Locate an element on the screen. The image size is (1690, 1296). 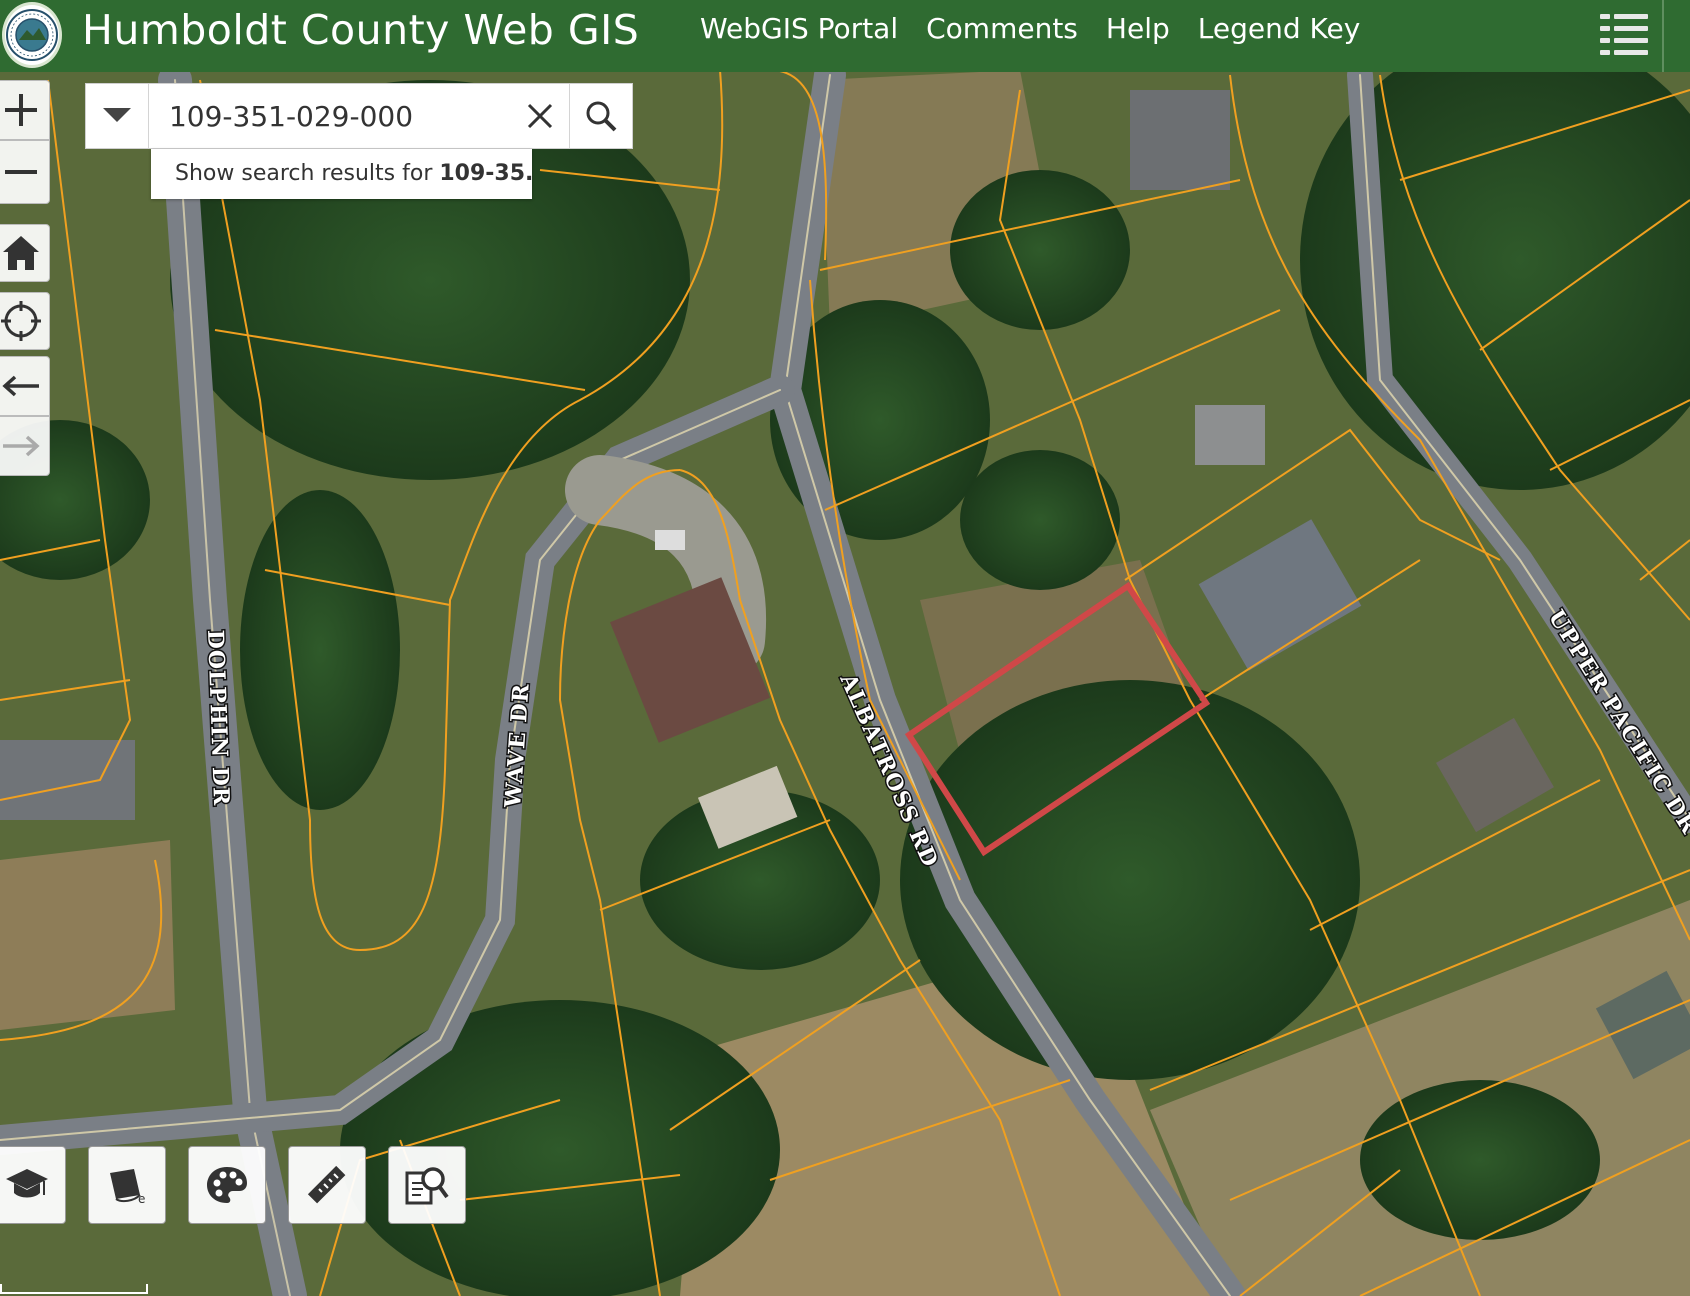
nav-comments: Comments is located at coordinates (1002, 28).